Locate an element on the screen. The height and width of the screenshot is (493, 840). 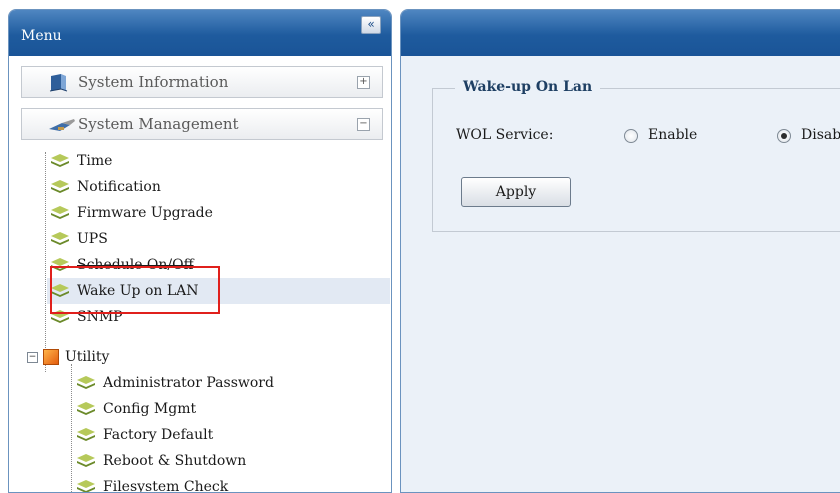
book-icon is located at coordinates (58, 83).